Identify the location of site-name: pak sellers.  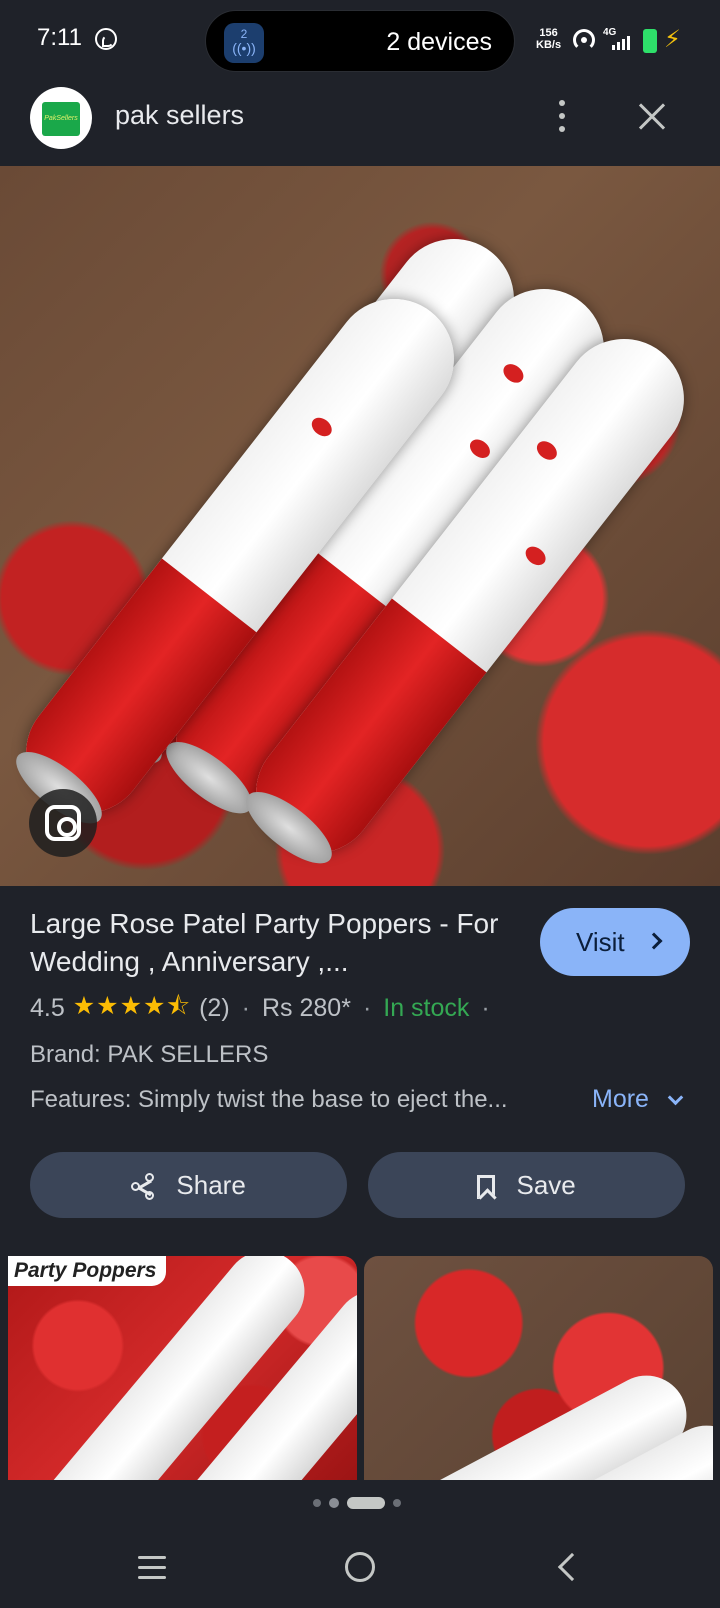
(179, 115).